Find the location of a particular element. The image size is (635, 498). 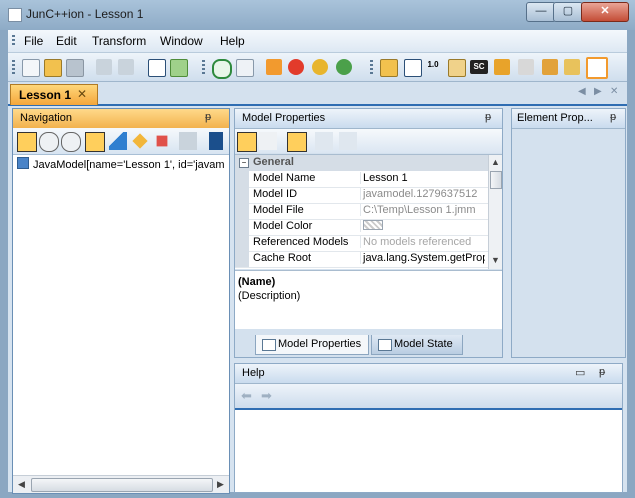

navigation-horizontal-scrollbar: ◀ ▶ is located at coordinates (121, 484).